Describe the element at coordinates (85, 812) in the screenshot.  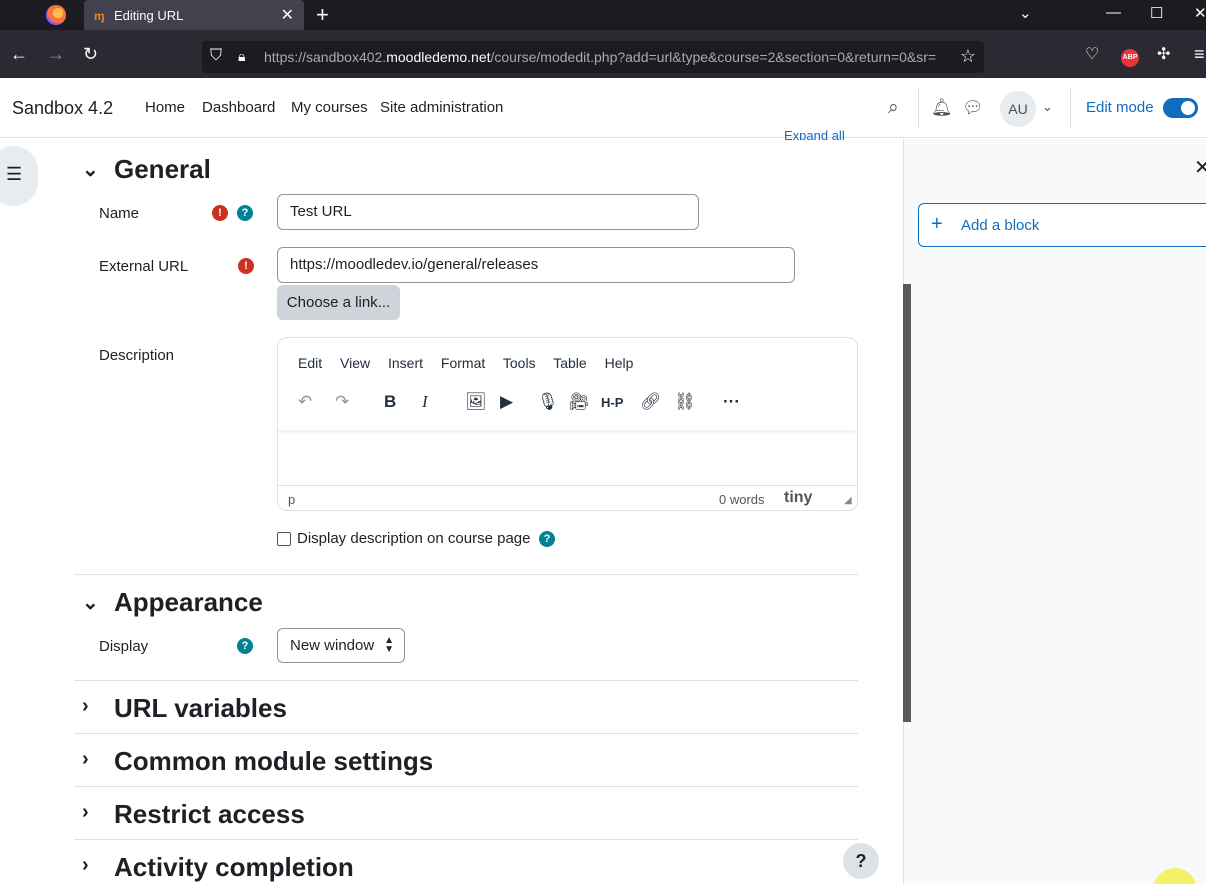
I see `restrict-access-chevron-right-icon: ›` at that location.